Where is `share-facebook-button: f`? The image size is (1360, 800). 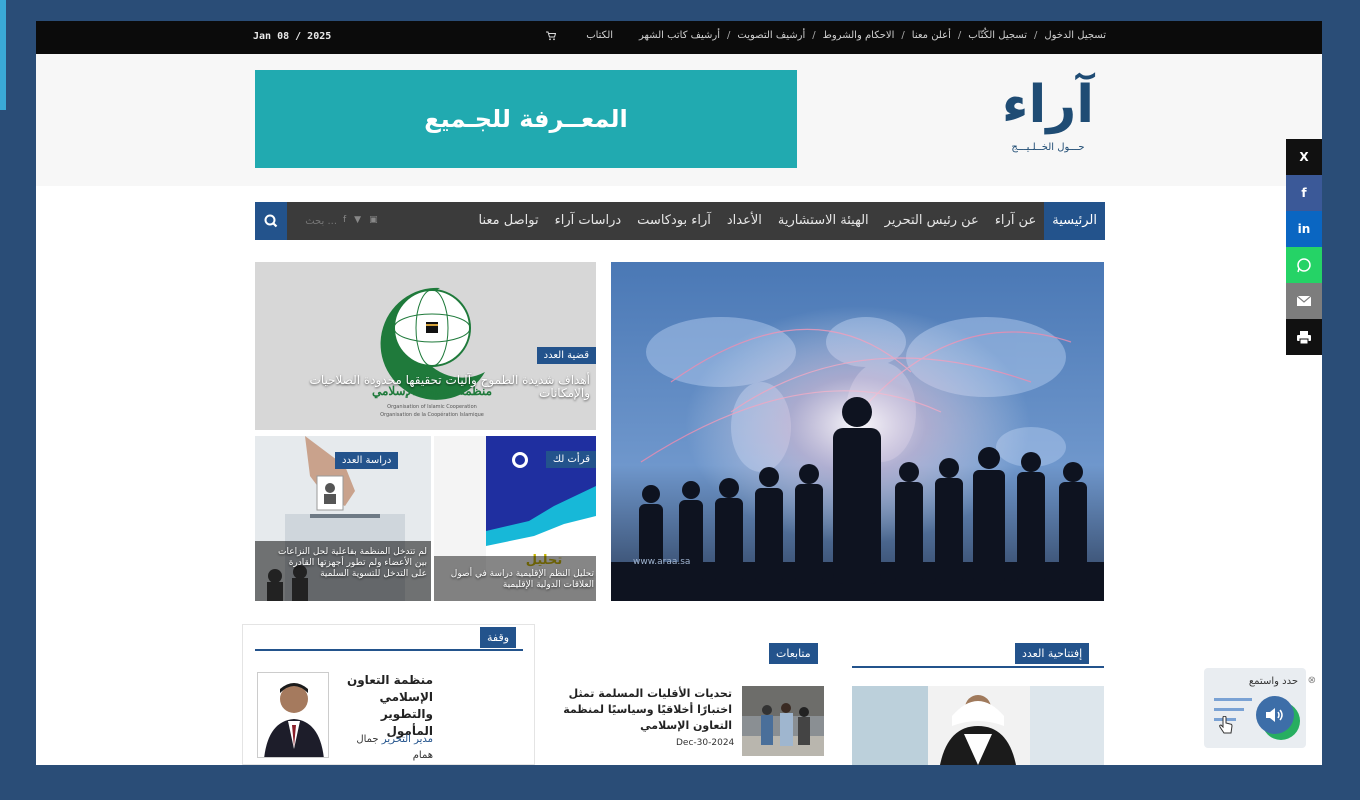
share-facebook-button: f is located at coordinates (1304, 193).